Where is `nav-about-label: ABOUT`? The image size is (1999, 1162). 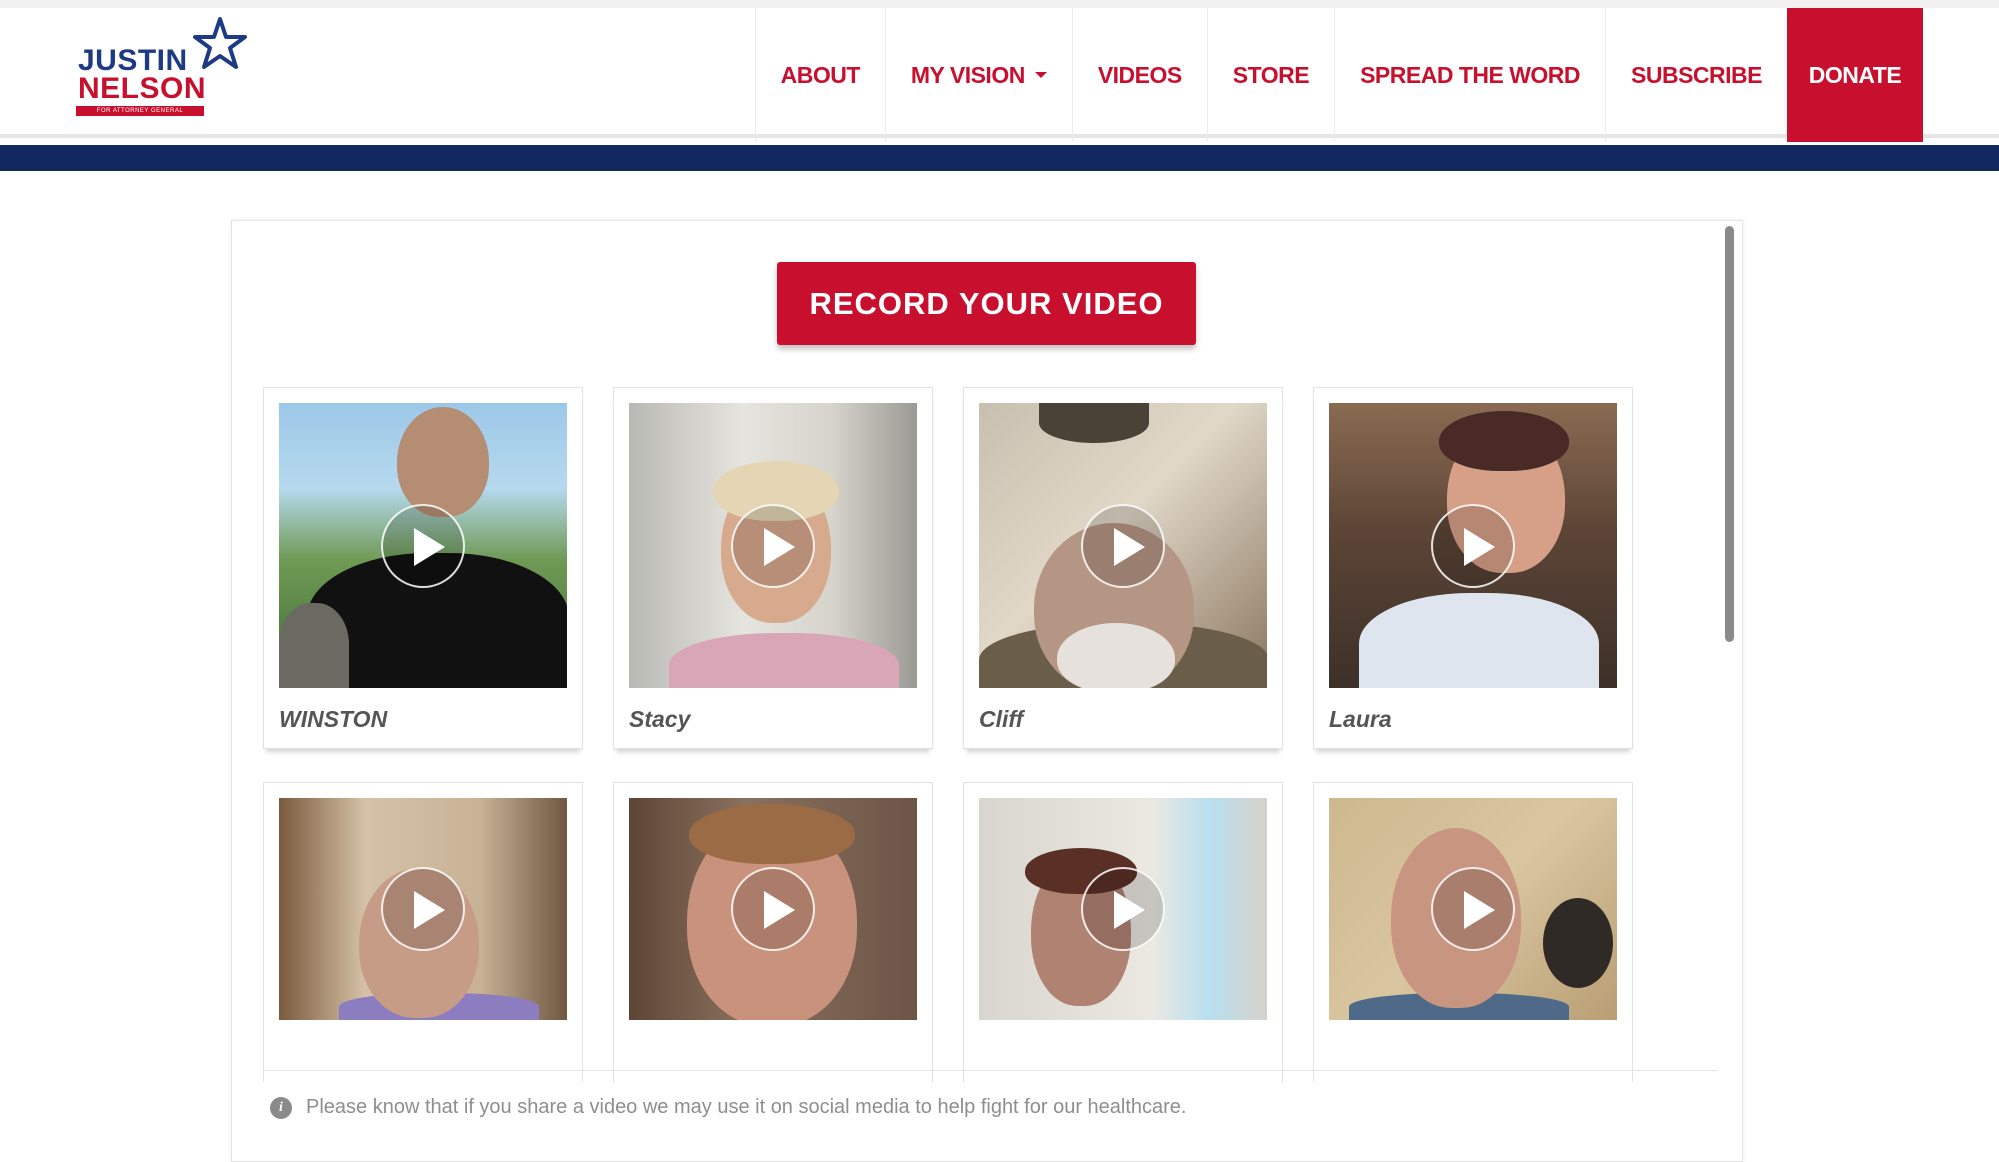 nav-about-label: ABOUT is located at coordinates (820, 74).